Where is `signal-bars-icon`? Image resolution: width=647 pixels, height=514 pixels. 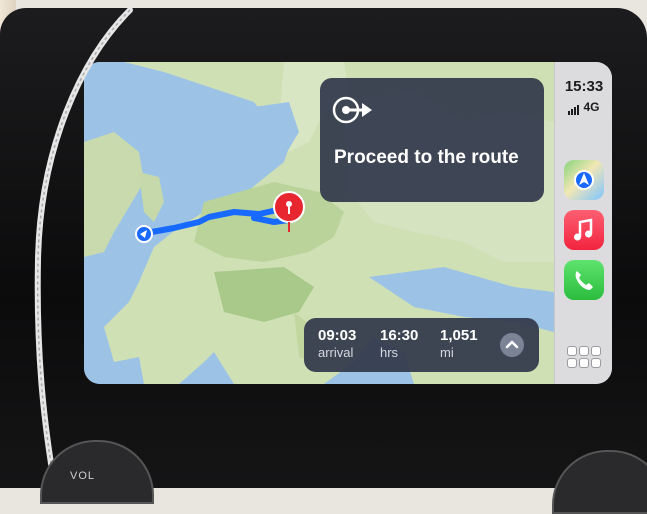
signal-bars-icon is located at coordinates (574, 108).